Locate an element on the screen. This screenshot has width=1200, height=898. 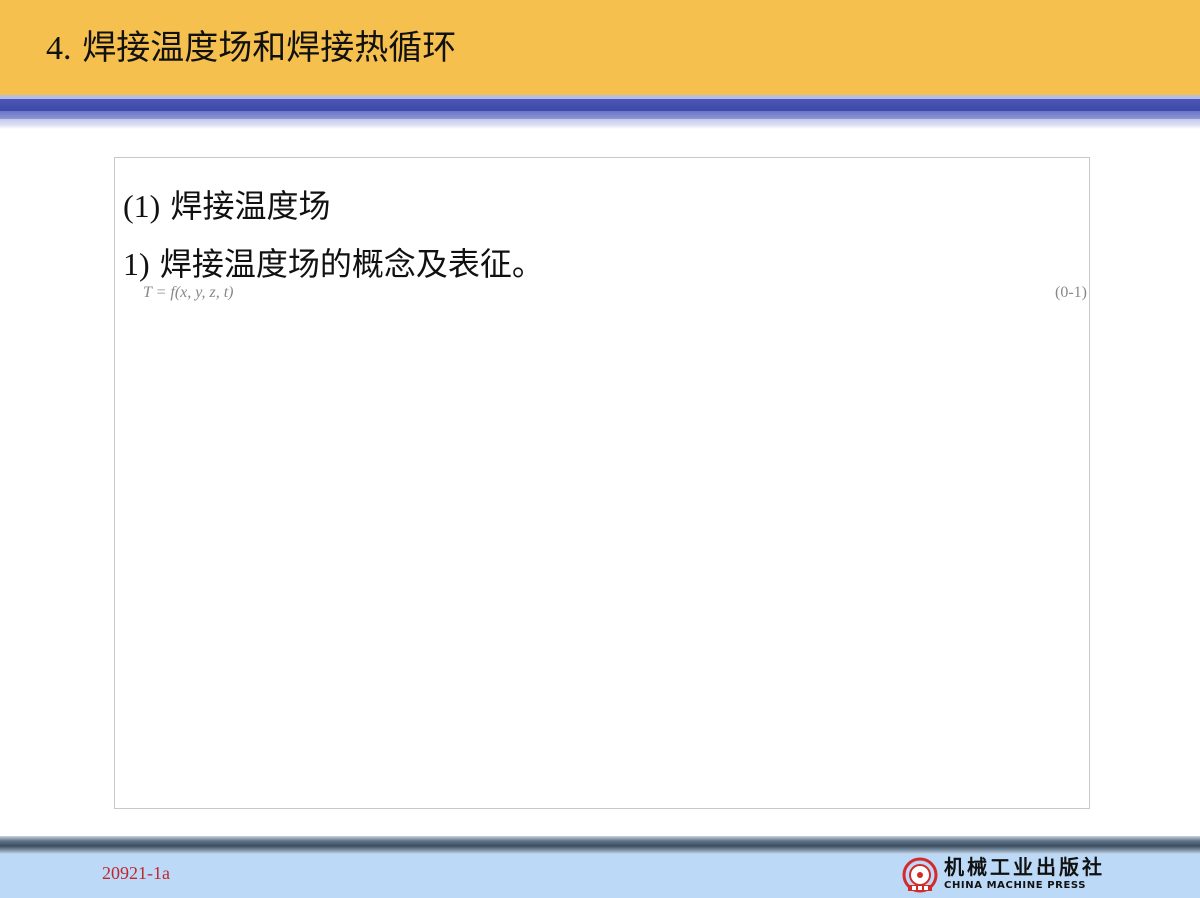
slide-title: 4. 焊接温度场和焊接热循环 is located at coordinates (251, 48).